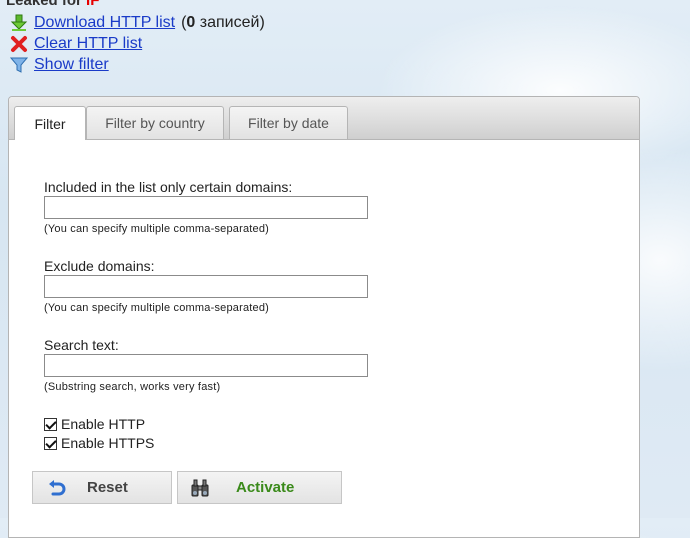  What do you see at coordinates (19, 65) in the screenshot?
I see `funnel-icon` at bounding box center [19, 65].